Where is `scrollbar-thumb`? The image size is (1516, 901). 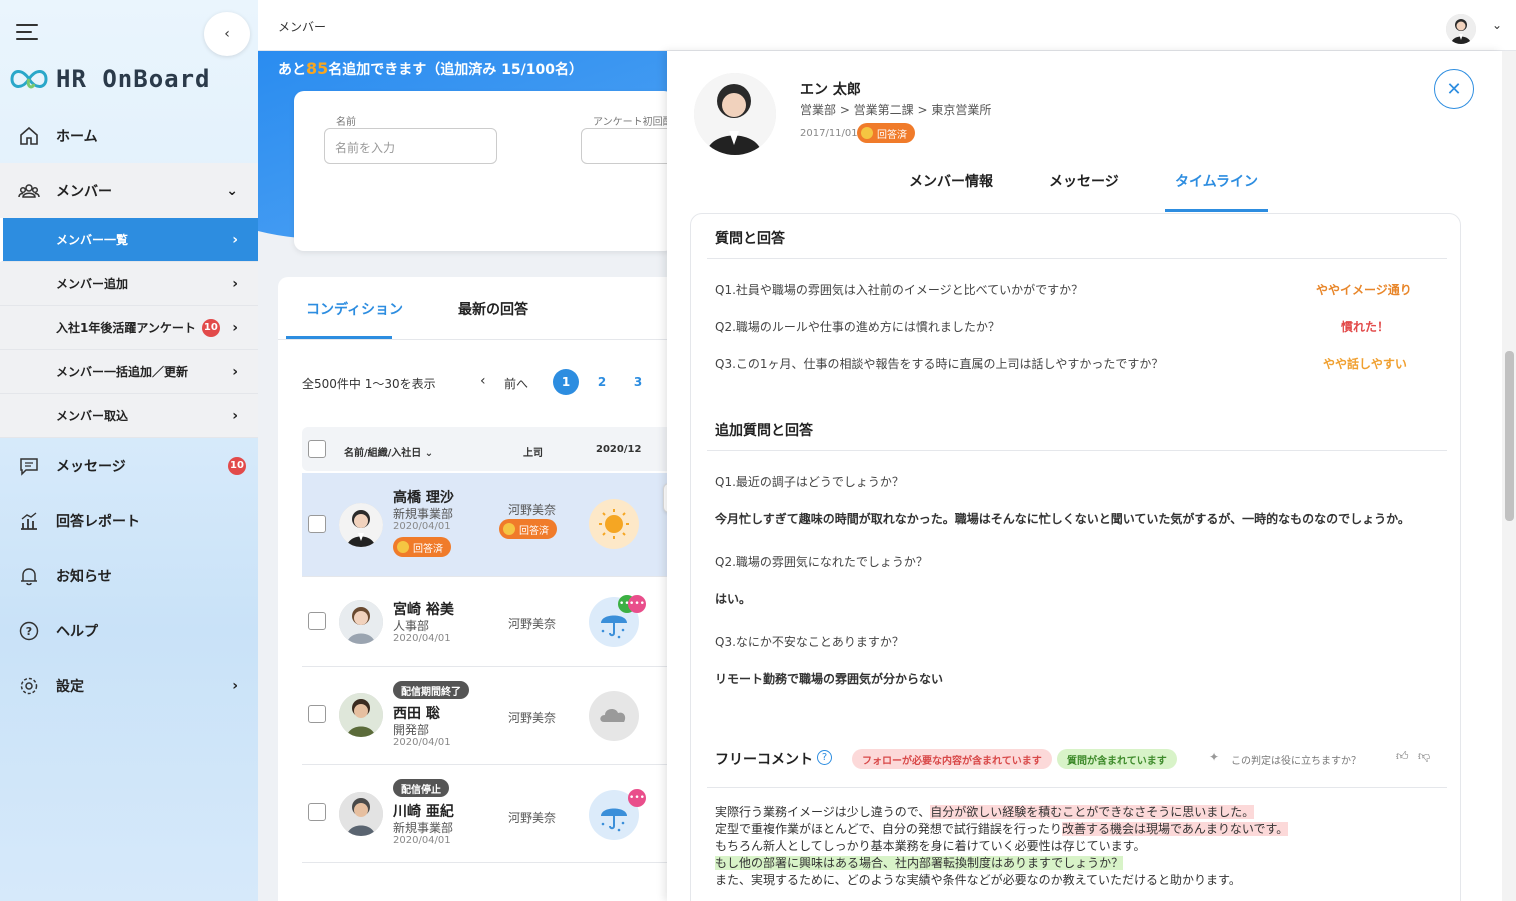
scrollbar-thumb is located at coordinates (1509, 436).